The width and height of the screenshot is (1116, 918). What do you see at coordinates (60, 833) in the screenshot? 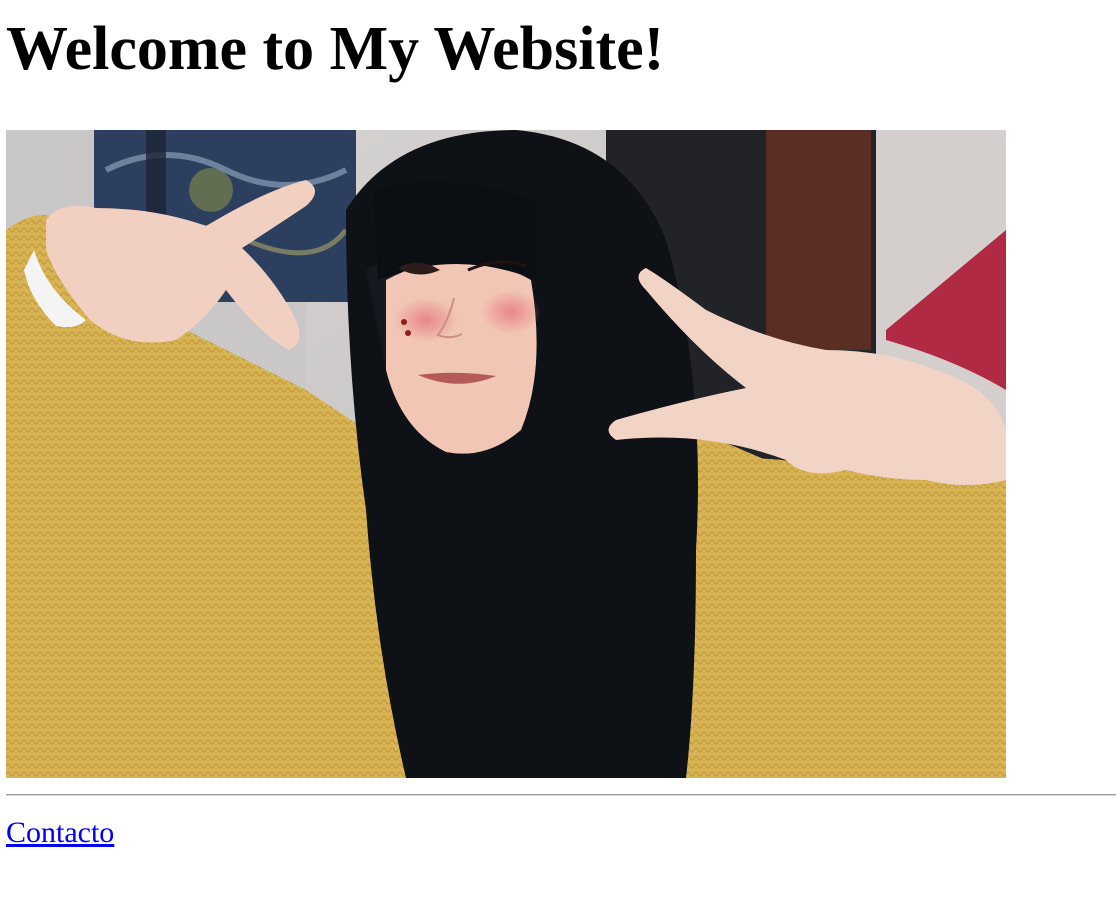
I see `contact-link: Contacto` at bounding box center [60, 833].